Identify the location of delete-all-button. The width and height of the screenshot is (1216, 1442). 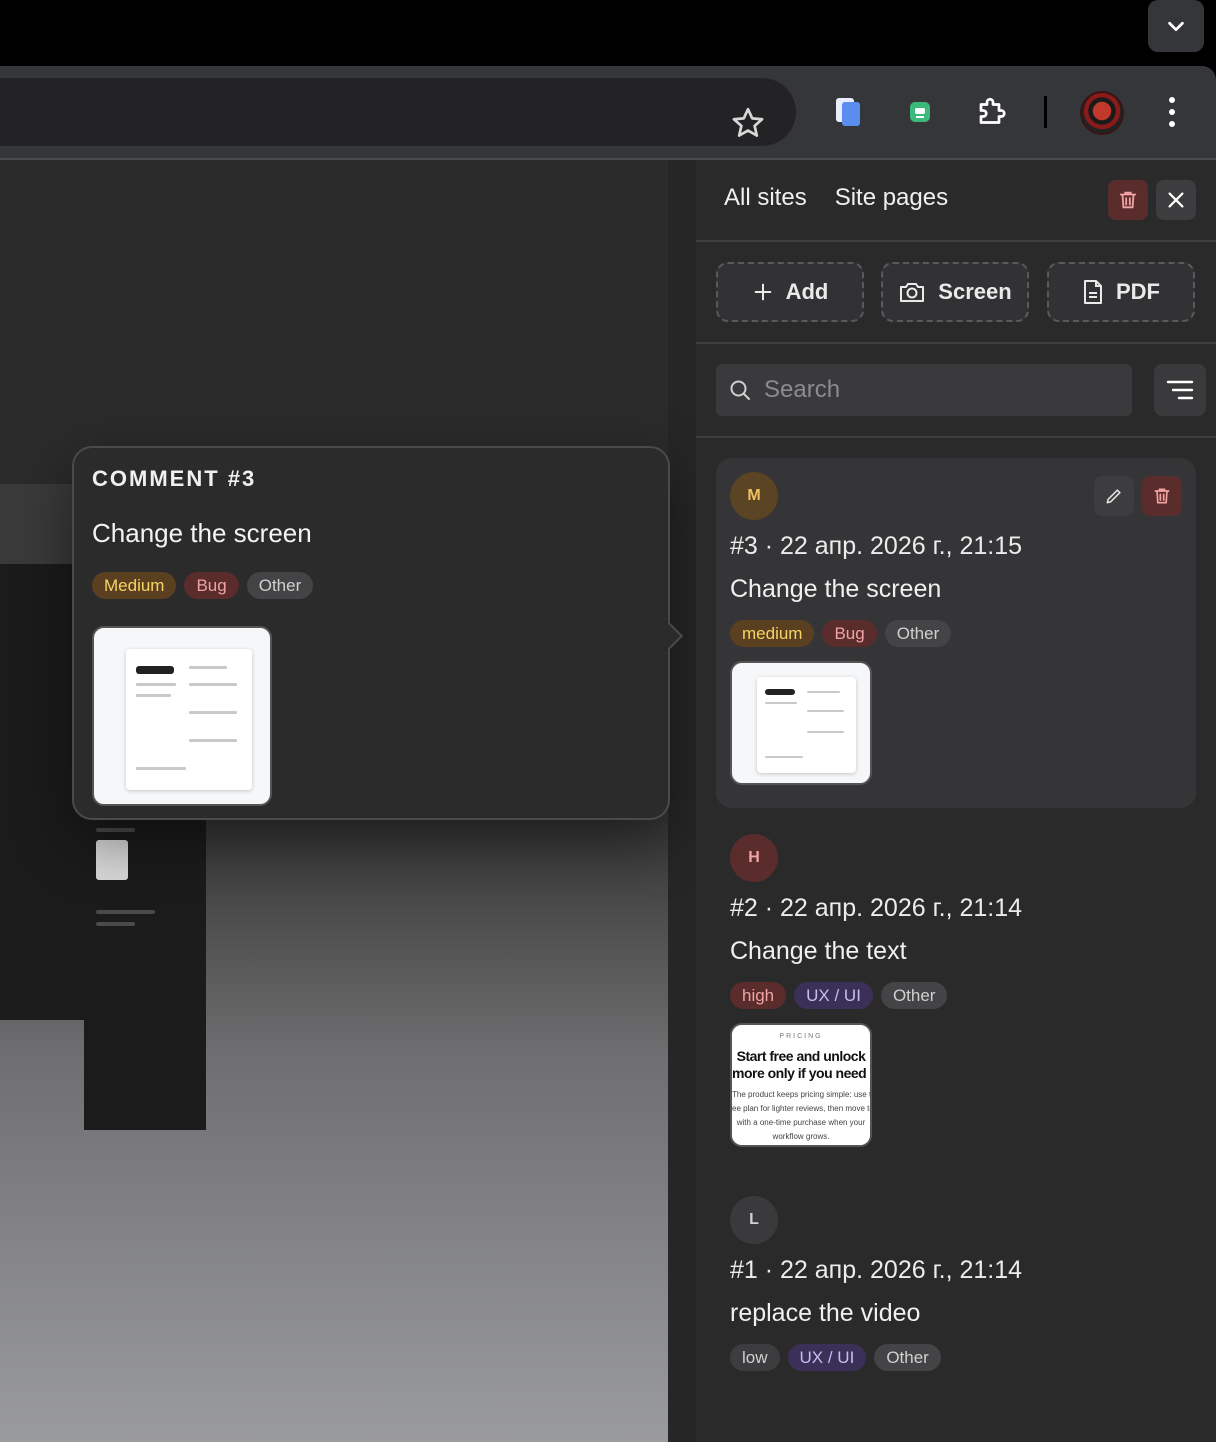
(1128, 200).